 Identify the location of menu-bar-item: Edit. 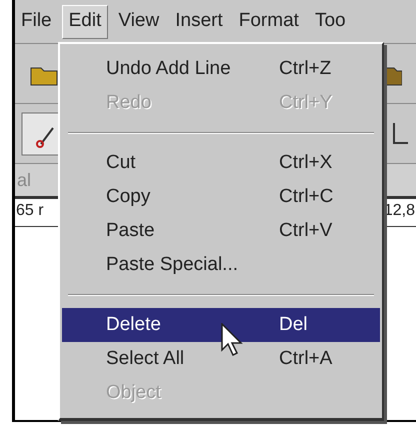
(85, 21).